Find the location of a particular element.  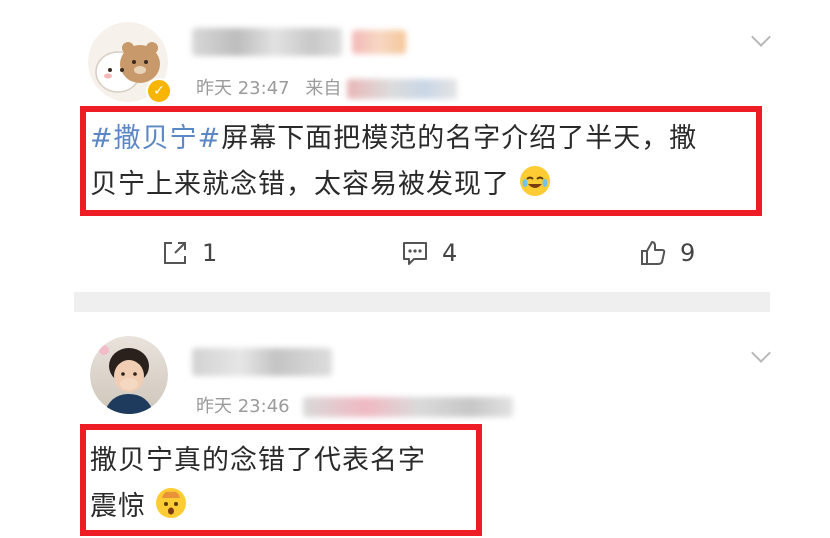

post-actions: 1 4 9 is located at coordinates (415, 260).